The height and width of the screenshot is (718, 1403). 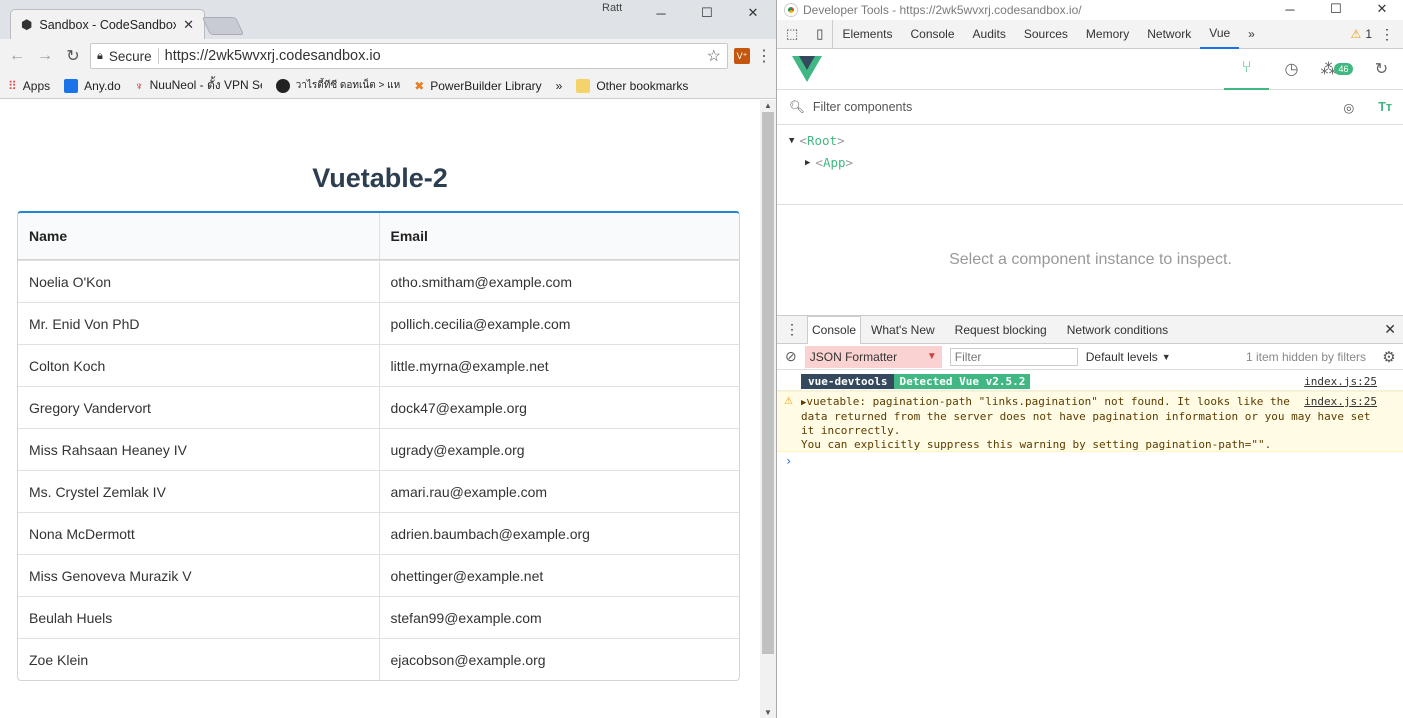 What do you see at coordinates (1365, 34) in the screenshot?
I see `warnings-counter: ⚠ 1` at bounding box center [1365, 34].